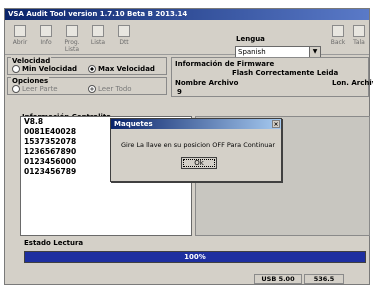 This screenshot has height=289, width=373. I want to click on back-button: Back, so click(338, 37).